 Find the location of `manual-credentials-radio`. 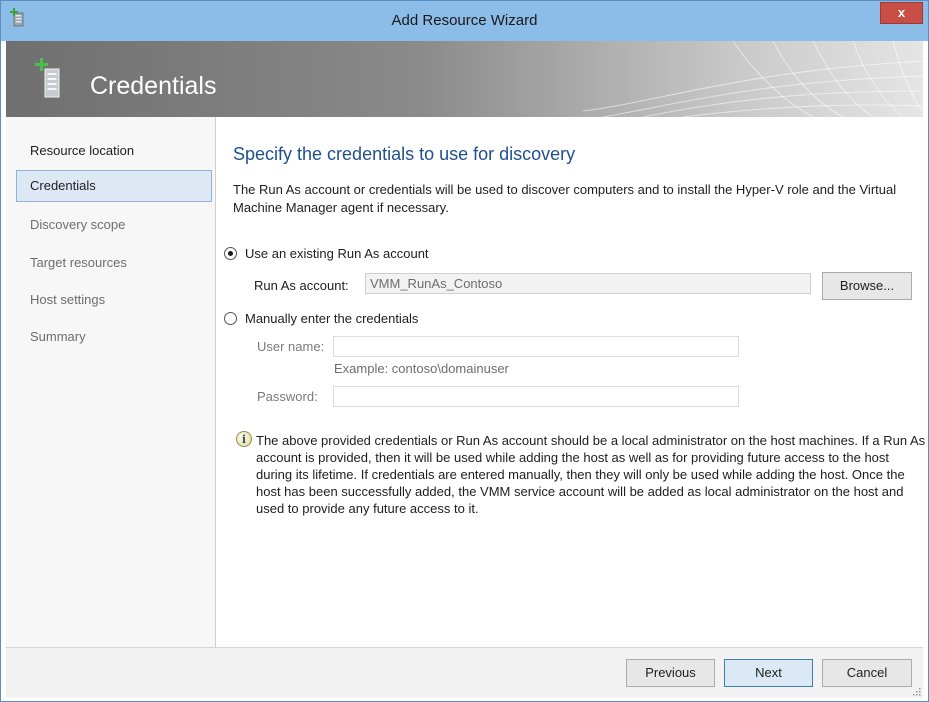

manual-credentials-radio is located at coordinates (230, 318).